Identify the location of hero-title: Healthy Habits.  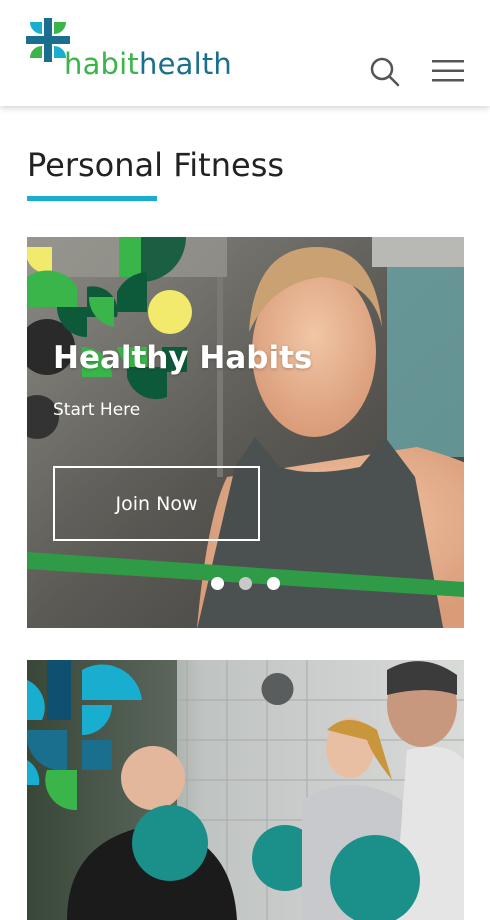
(183, 358).